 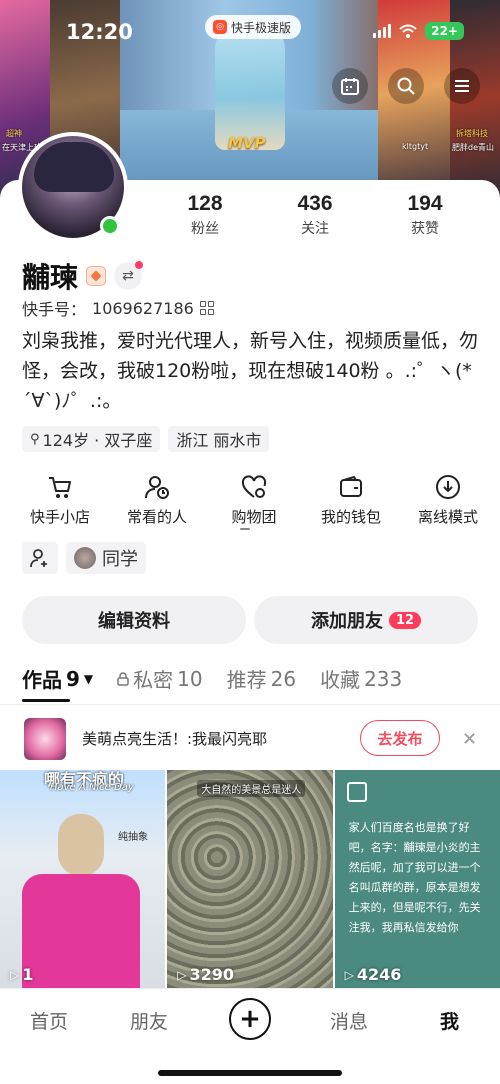 What do you see at coordinates (473, 147) in the screenshot?
I see `banner-far-right-label: 肥胖de青山` at bounding box center [473, 147].